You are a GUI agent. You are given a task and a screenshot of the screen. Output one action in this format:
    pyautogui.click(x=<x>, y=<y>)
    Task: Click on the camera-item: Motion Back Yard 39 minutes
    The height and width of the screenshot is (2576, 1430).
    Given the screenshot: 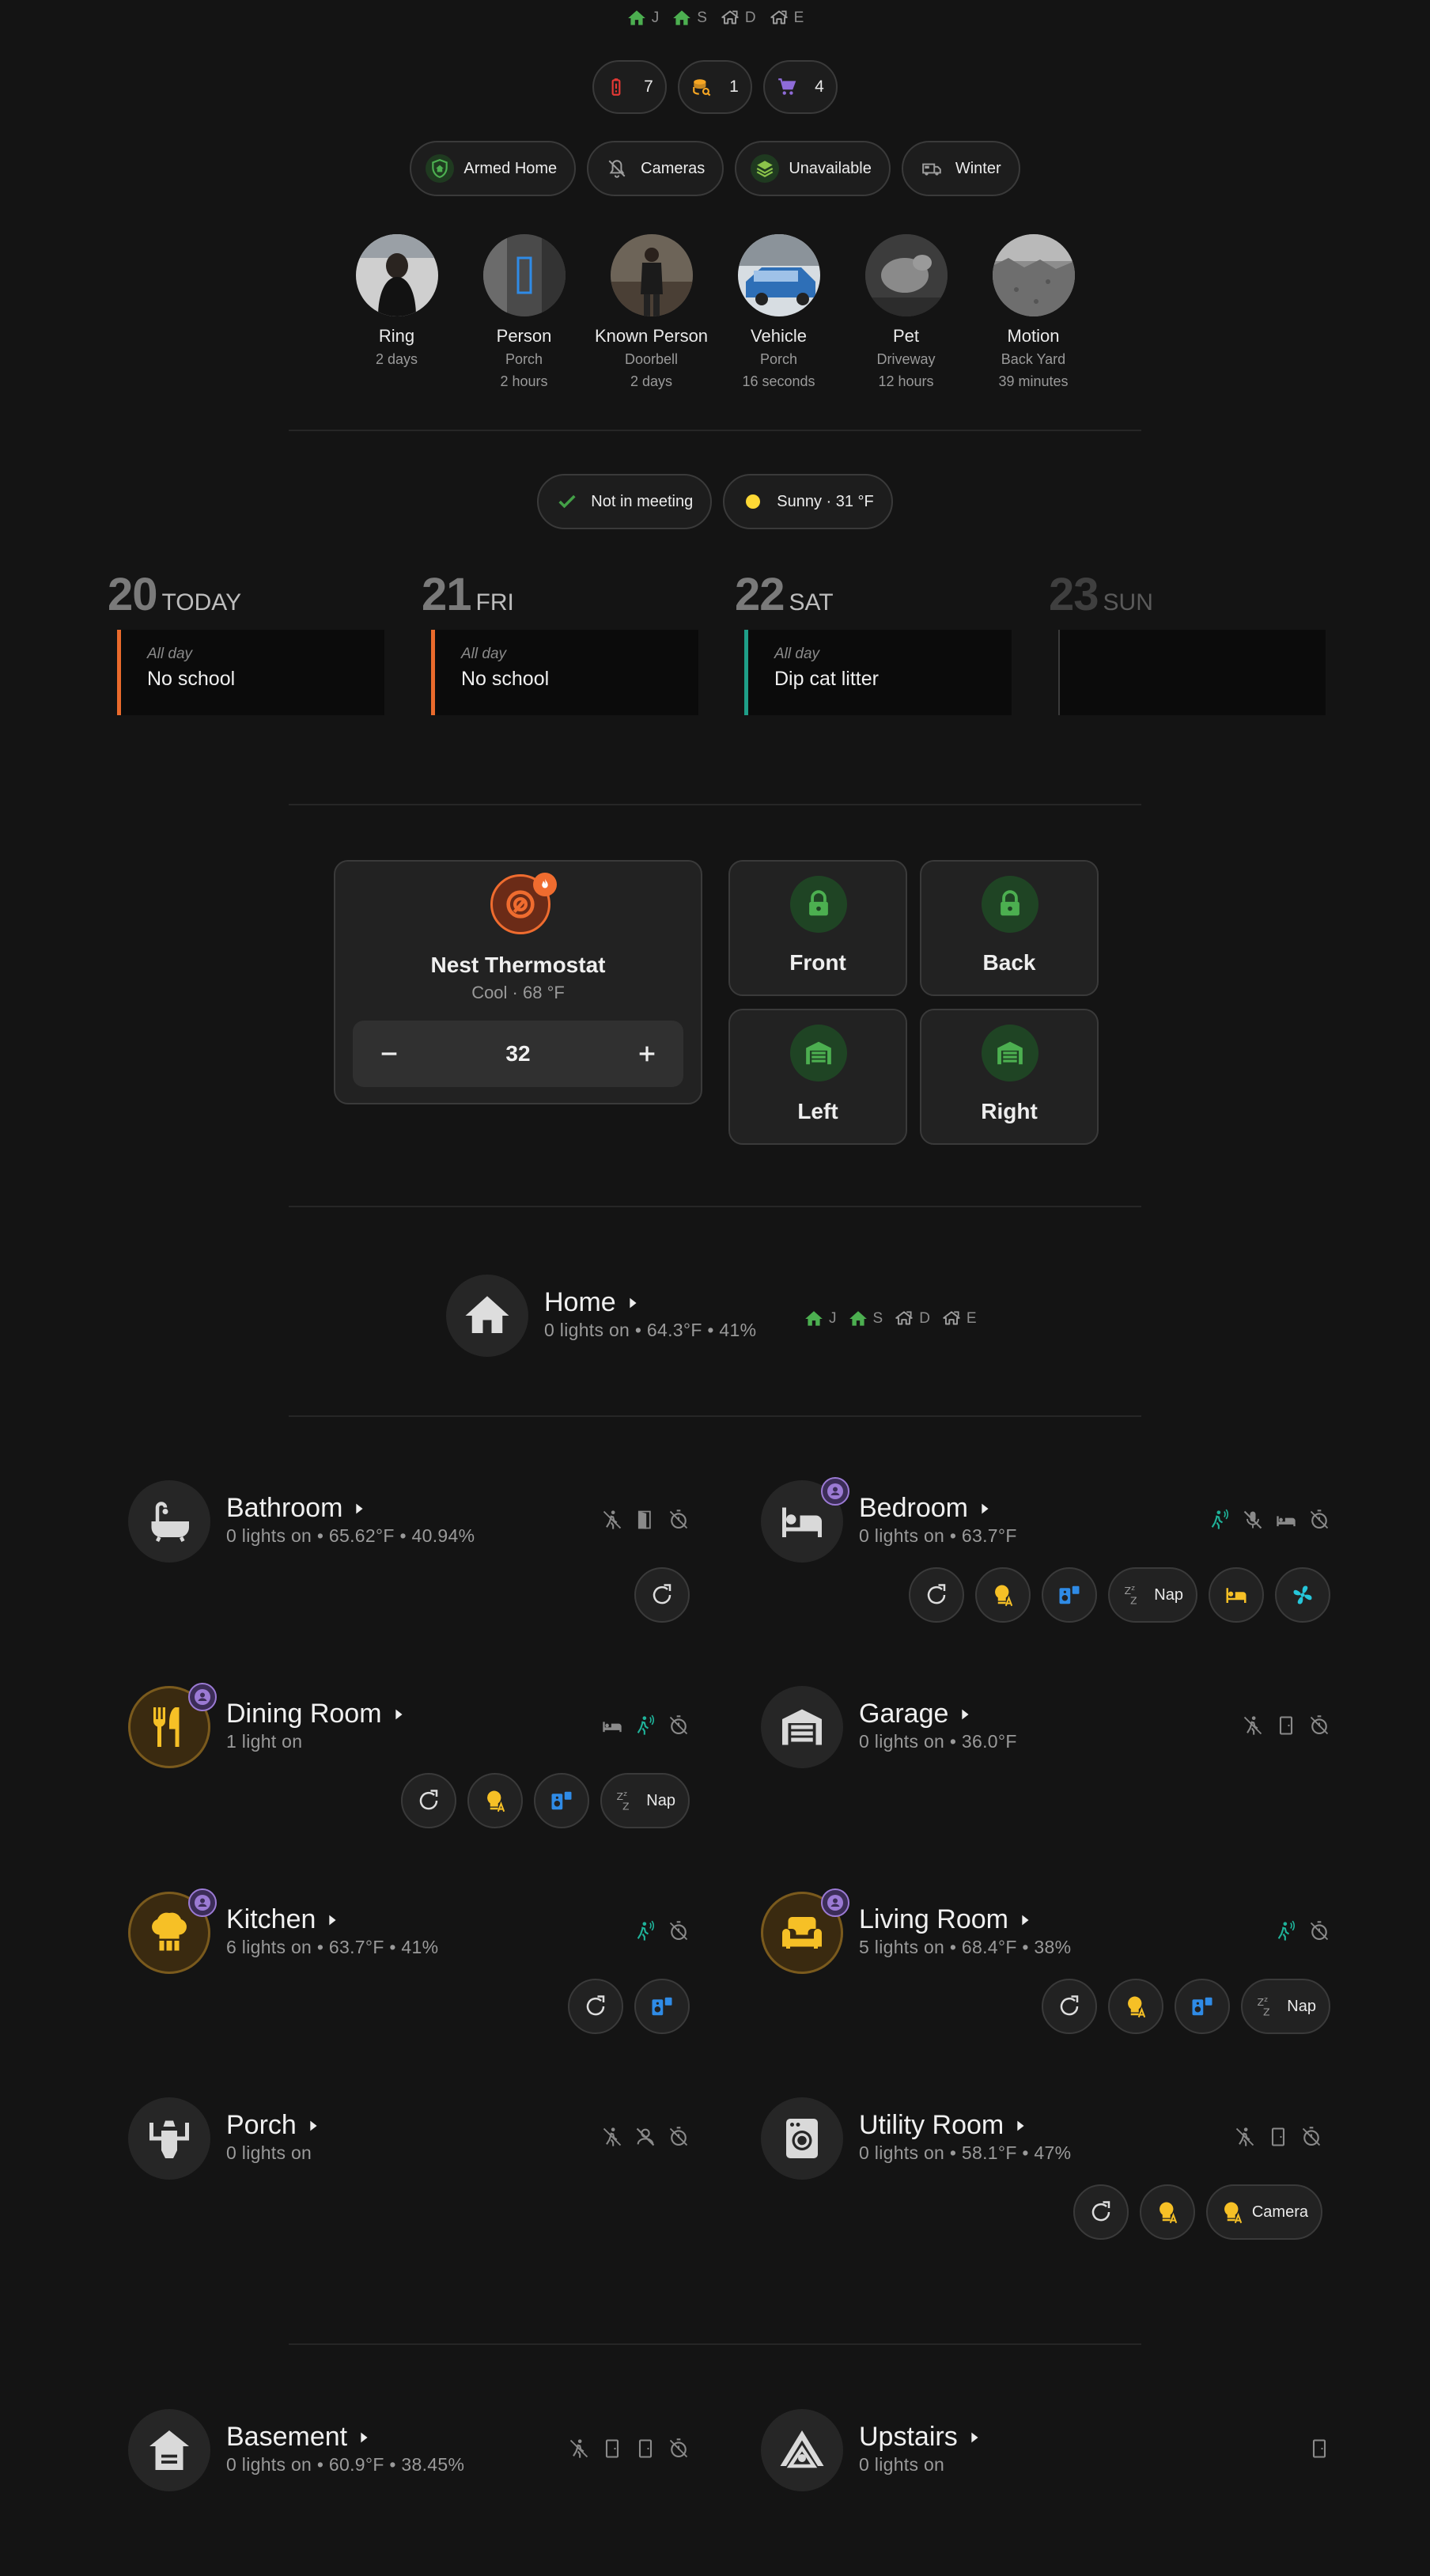 What is the action you would take?
    pyautogui.click(x=1033, y=312)
    